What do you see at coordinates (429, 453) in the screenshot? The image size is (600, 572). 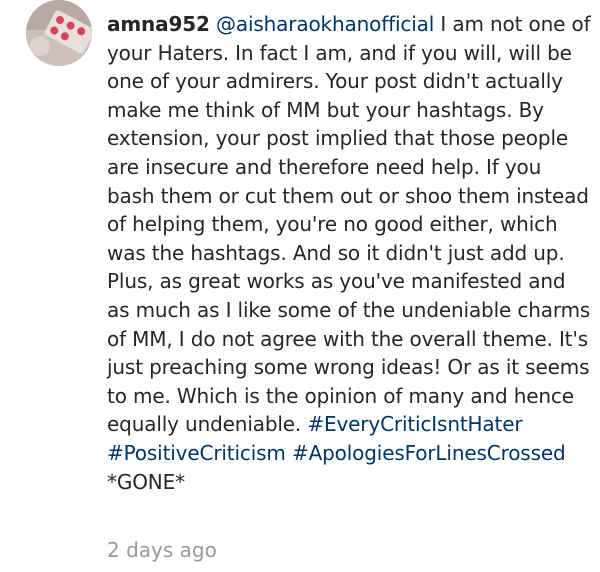 I see `hashtag-link: #ApologiesForLinesCrossed` at bounding box center [429, 453].